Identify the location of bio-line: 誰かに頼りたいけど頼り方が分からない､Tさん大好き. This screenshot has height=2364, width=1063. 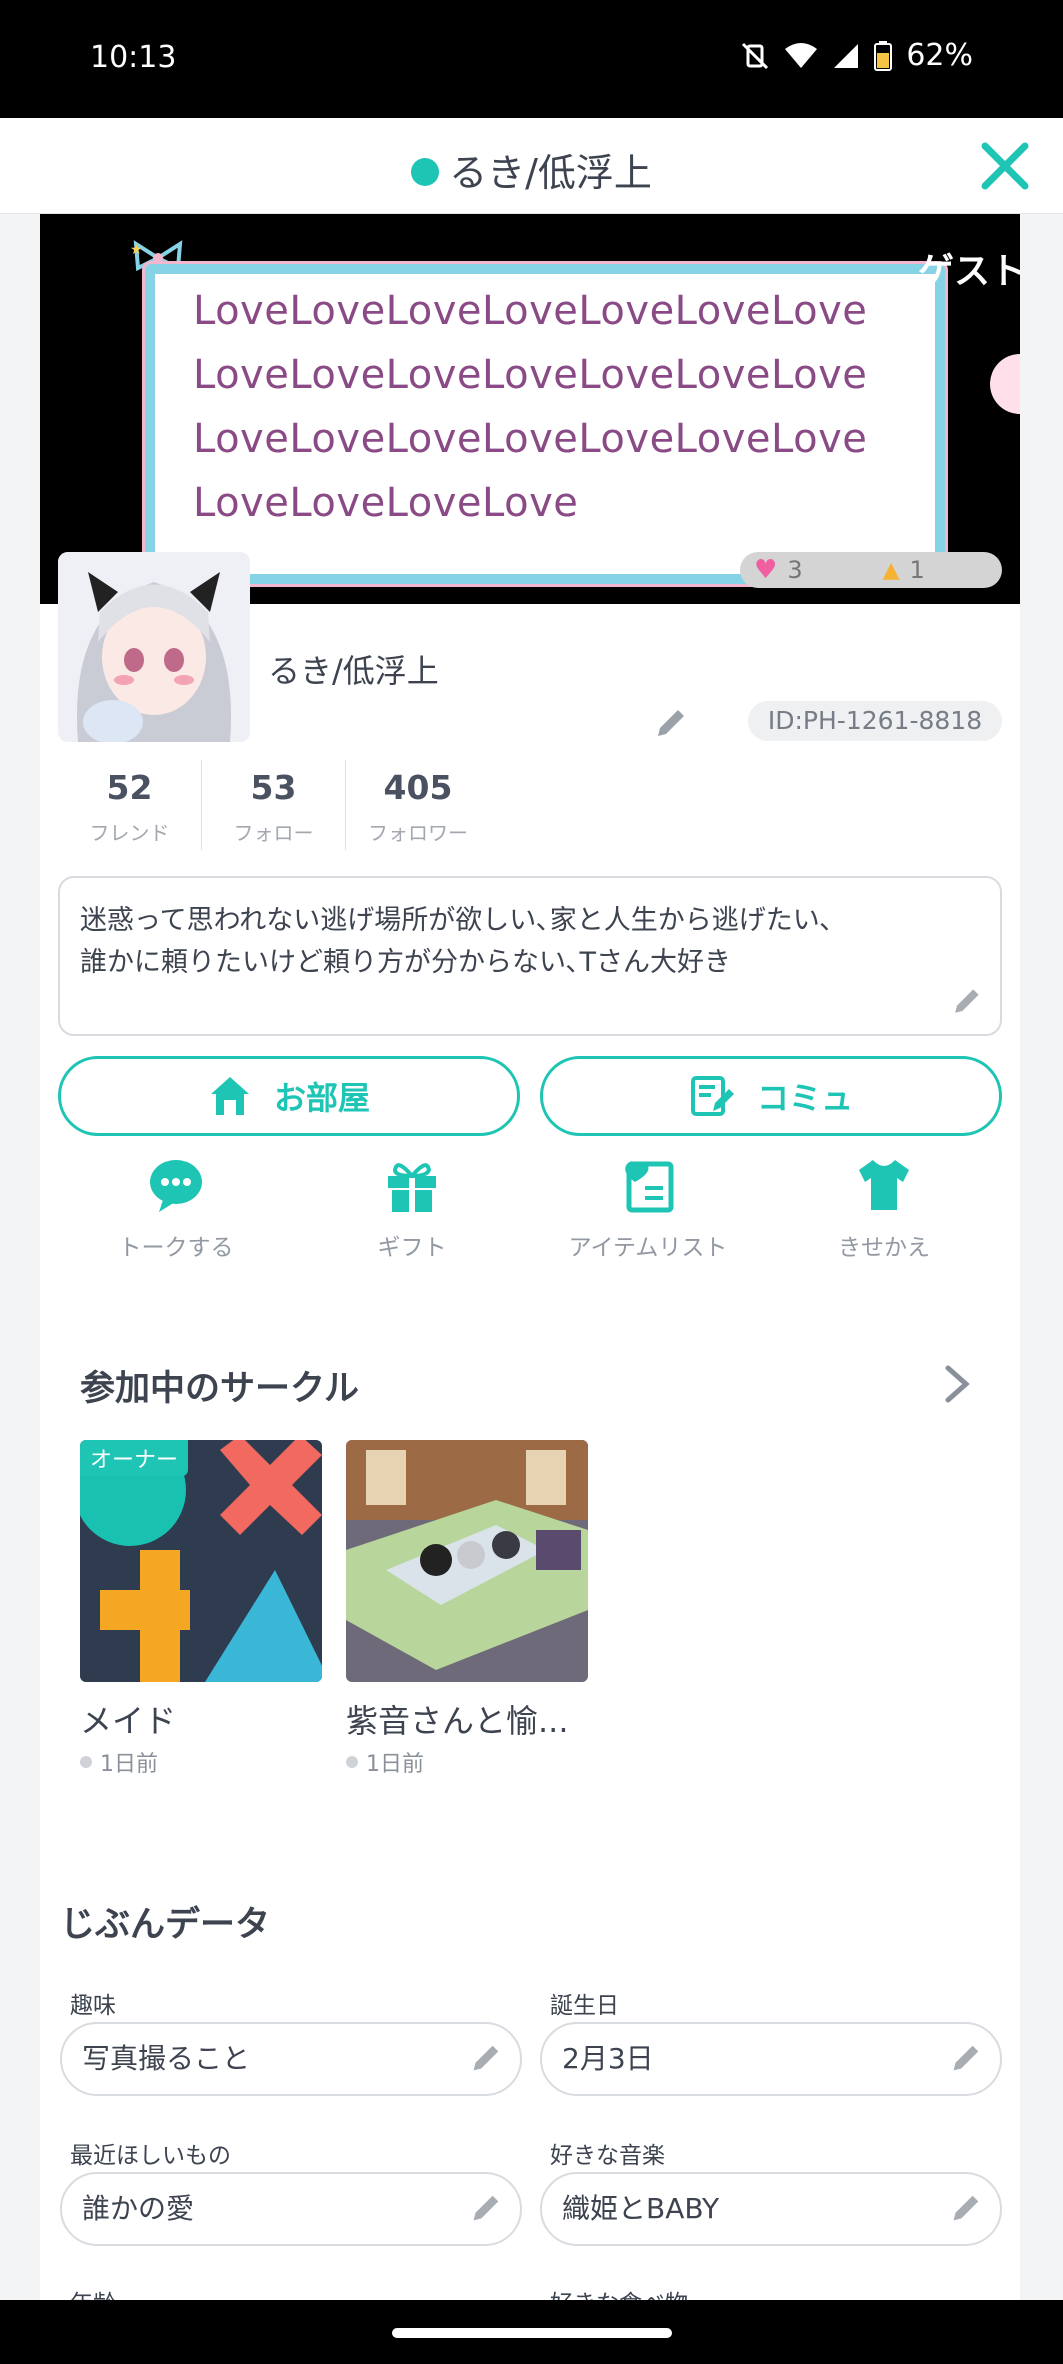
(405, 962).